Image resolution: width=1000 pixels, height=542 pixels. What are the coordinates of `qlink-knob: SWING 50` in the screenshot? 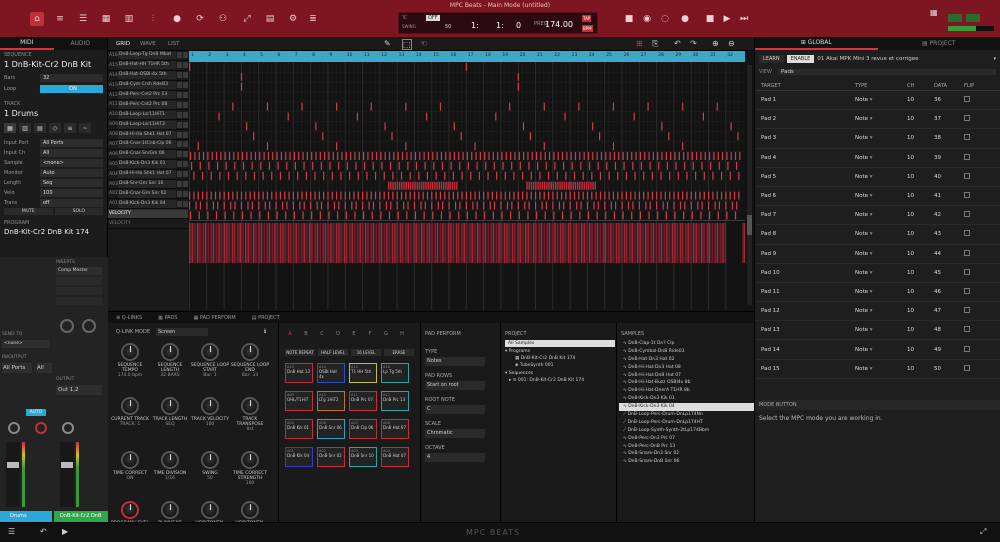 It's located at (210, 466).